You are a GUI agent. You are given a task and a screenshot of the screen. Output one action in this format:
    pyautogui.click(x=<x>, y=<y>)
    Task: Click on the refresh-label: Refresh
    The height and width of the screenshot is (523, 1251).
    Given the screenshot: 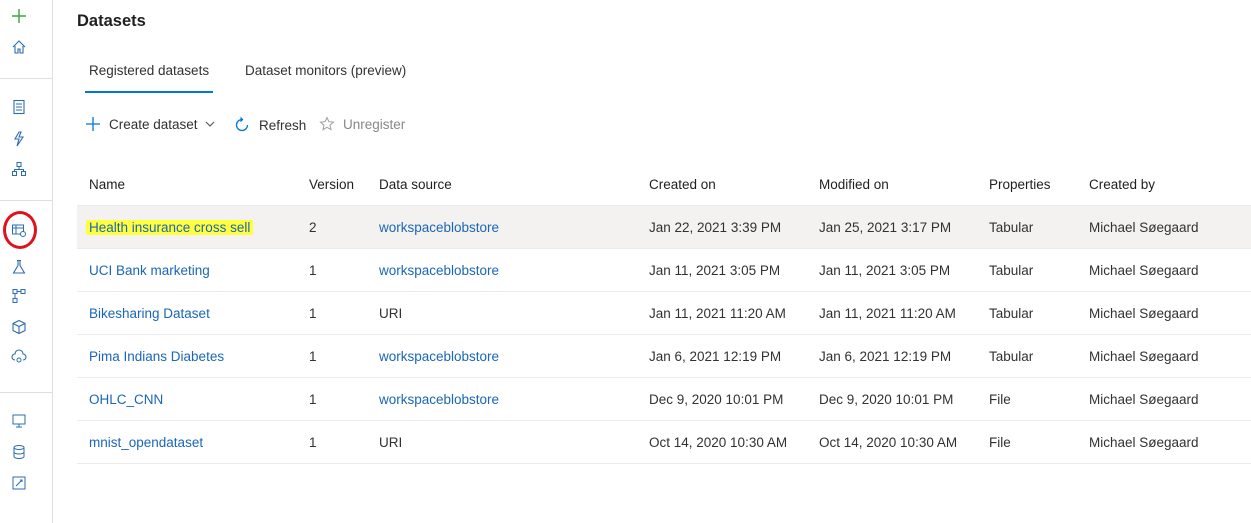 What is the action you would take?
    pyautogui.click(x=283, y=125)
    